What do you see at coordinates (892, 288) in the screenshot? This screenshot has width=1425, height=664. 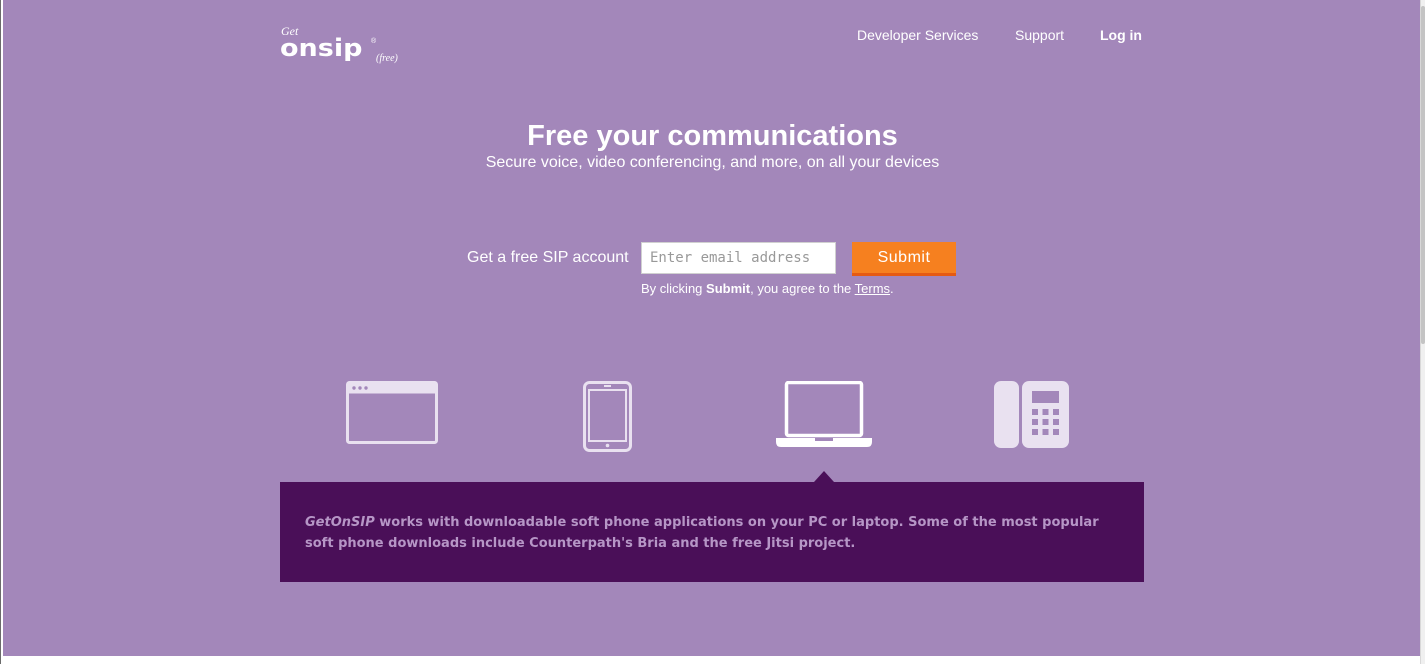 I see `terms-suffix: .` at bounding box center [892, 288].